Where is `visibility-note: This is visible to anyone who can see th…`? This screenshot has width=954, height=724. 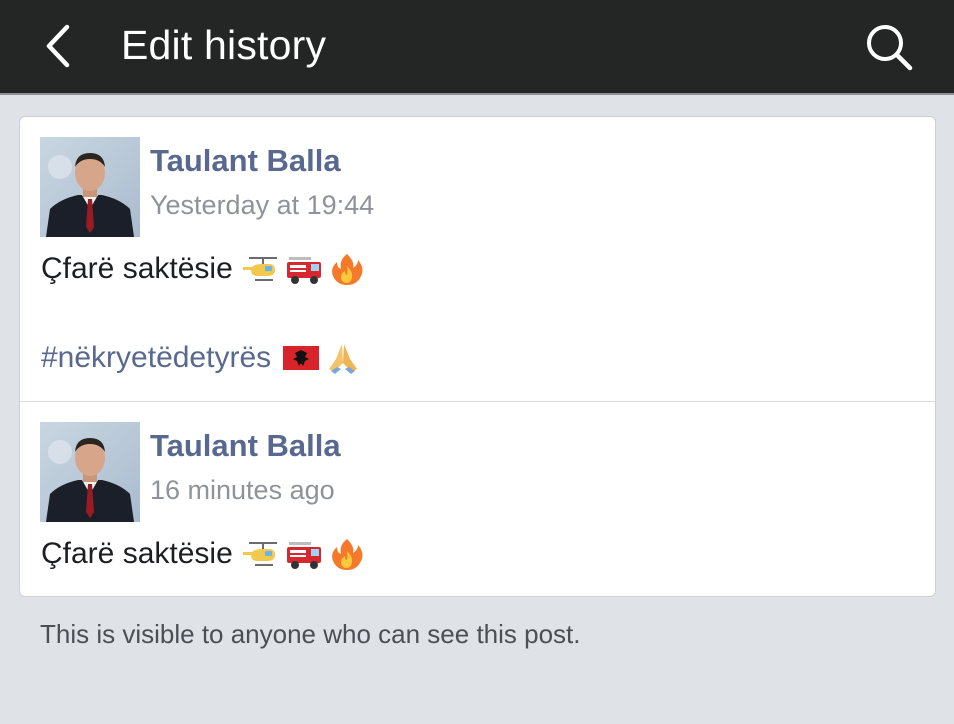 visibility-note: This is visible to anyone who can see th… is located at coordinates (310, 634).